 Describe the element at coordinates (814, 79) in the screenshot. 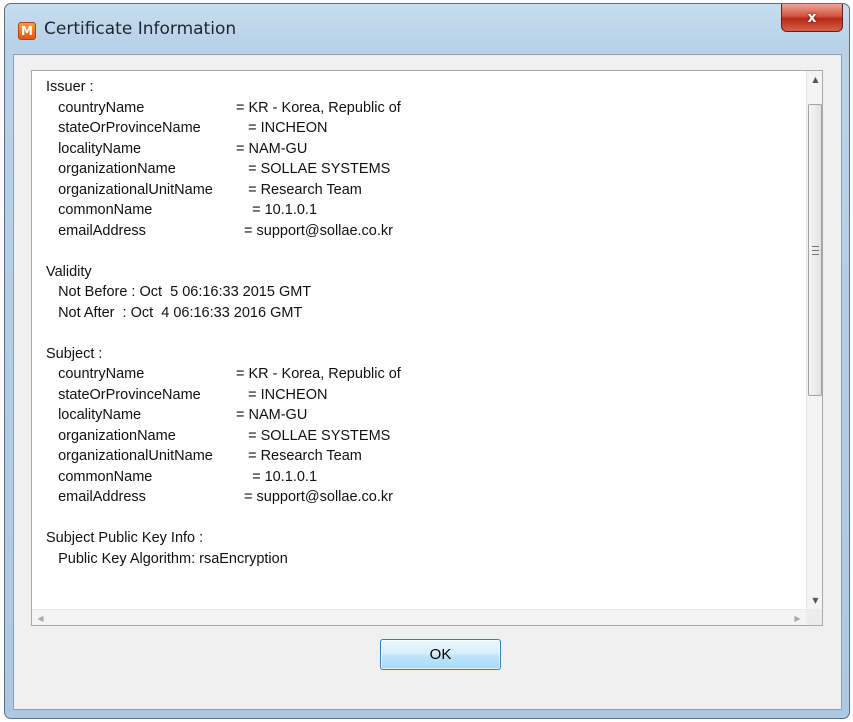

I see `scroll-up-arrow-icon: ▲` at that location.